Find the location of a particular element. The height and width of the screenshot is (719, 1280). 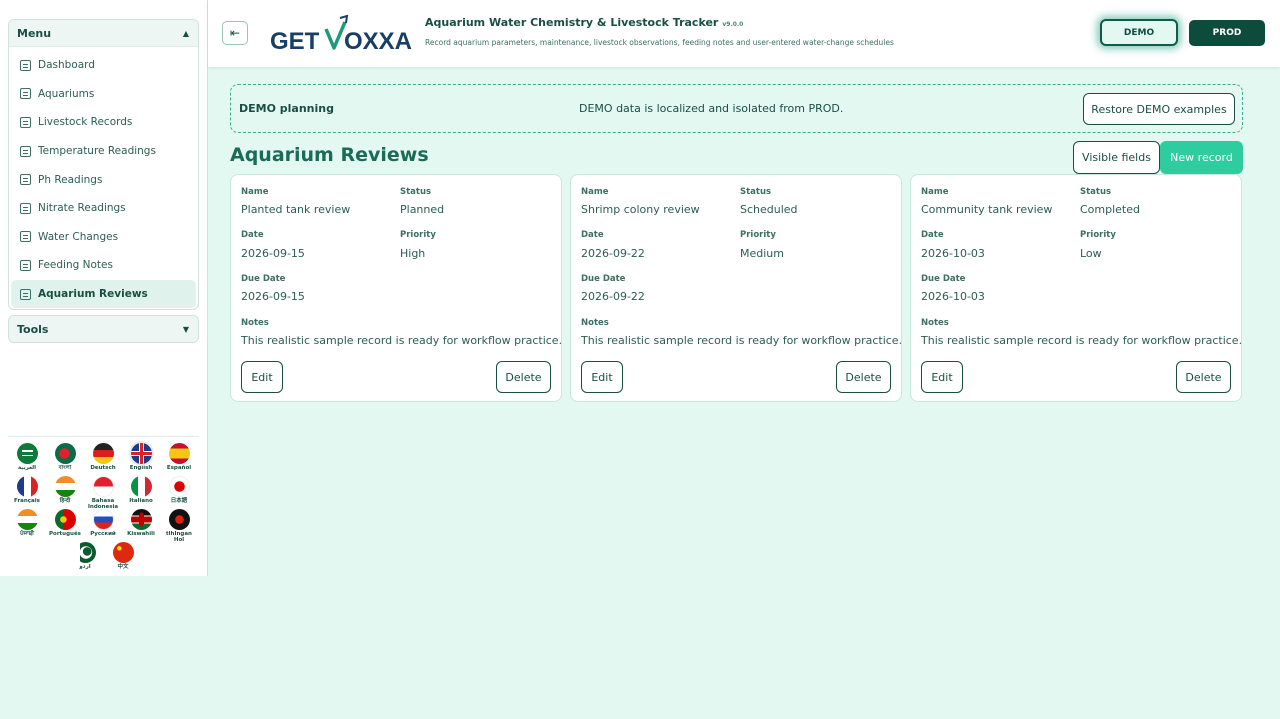

sidebar-item-water-changes: Water Changes is located at coordinates (103, 237).